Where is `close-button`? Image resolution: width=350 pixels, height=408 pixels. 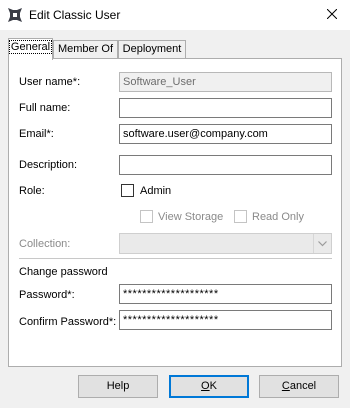
close-button is located at coordinates (332, 15).